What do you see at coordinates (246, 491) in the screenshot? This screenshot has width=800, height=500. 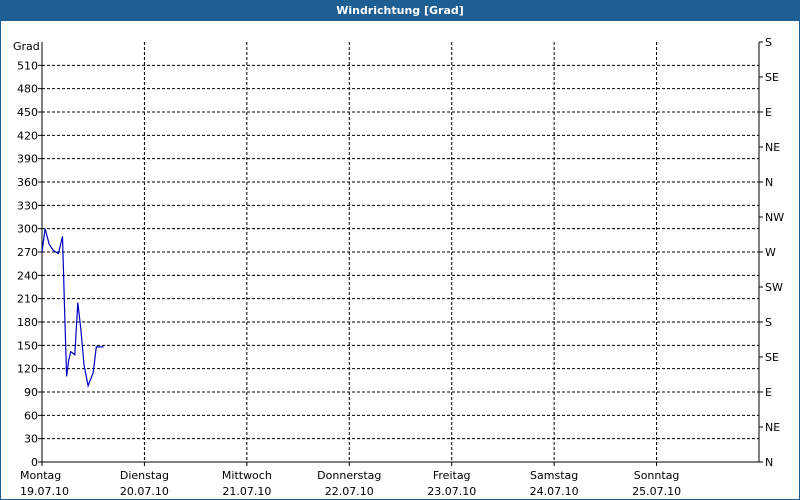 I see `x-tick-date: 21.07.10` at bounding box center [246, 491].